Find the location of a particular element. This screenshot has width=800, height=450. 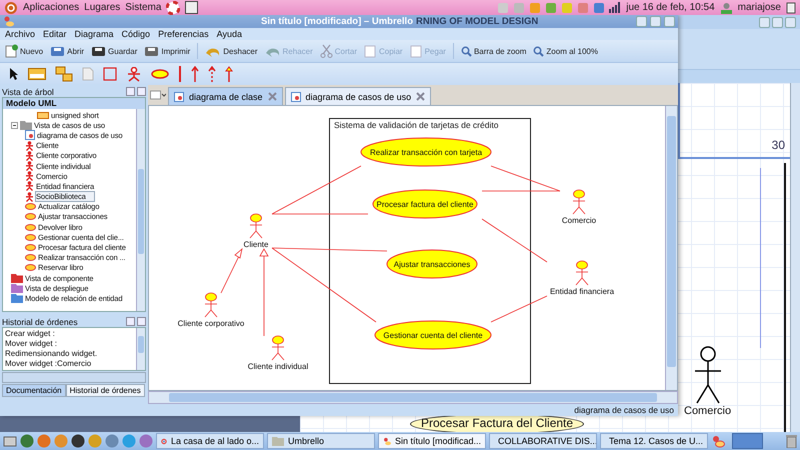

launcher-icon is located at coordinates (78, 441).